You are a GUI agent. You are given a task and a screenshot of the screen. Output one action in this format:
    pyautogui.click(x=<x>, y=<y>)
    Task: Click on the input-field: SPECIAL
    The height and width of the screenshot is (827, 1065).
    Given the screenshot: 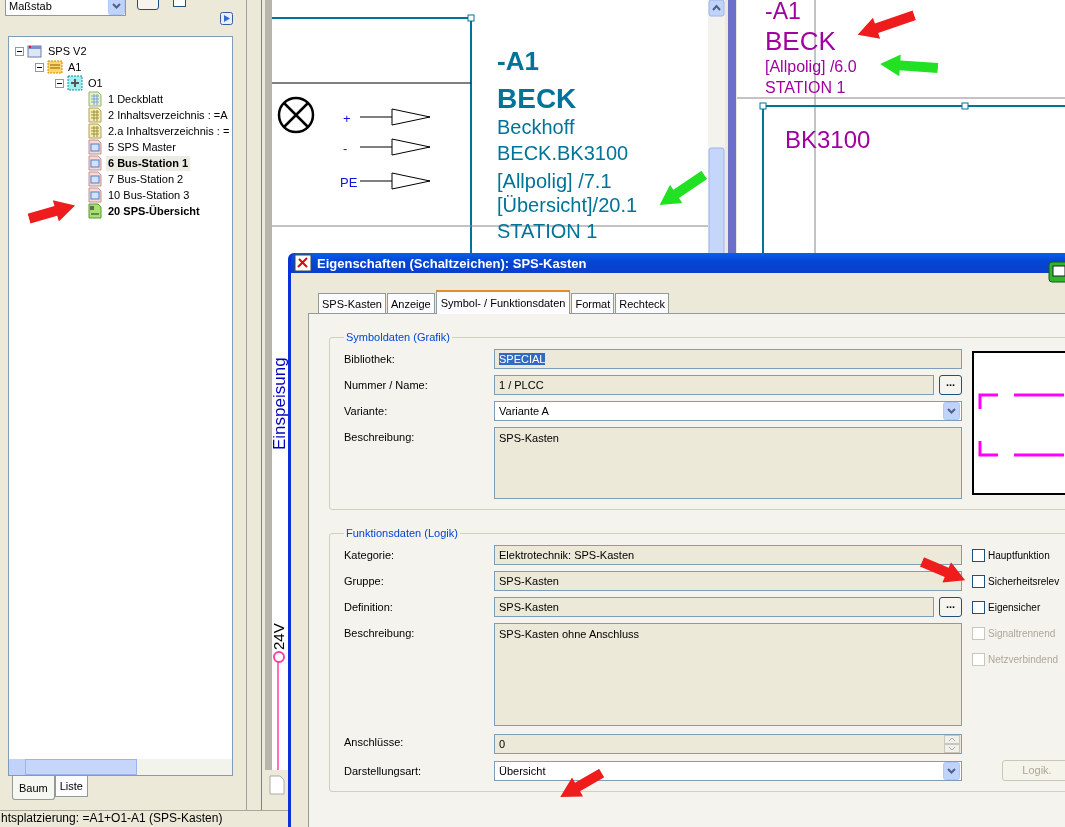 What is the action you would take?
    pyautogui.click(x=728, y=359)
    